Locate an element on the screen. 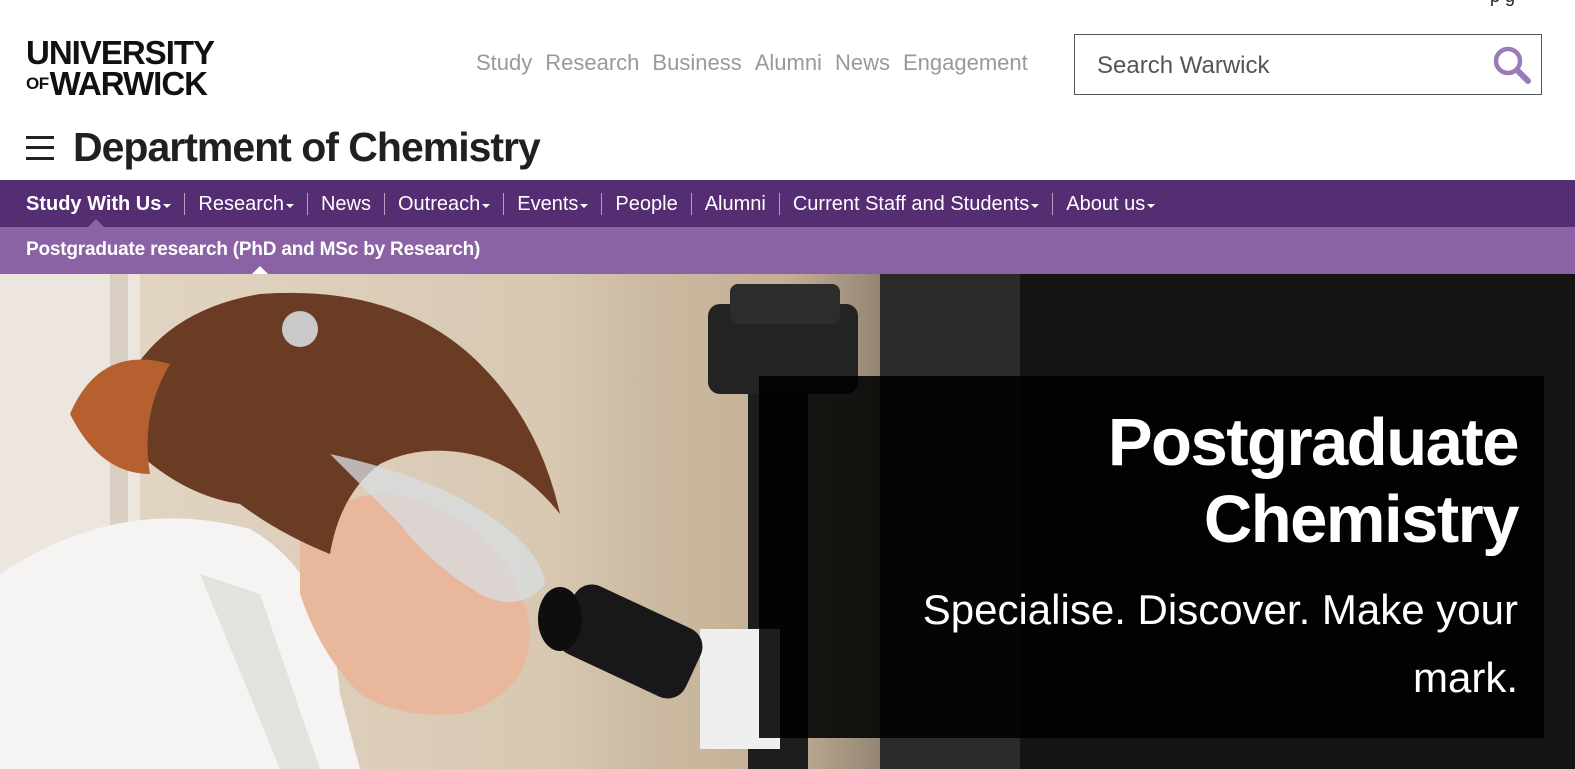 This screenshot has width=1575, height=769. nav-label: Alumni is located at coordinates (735, 203).